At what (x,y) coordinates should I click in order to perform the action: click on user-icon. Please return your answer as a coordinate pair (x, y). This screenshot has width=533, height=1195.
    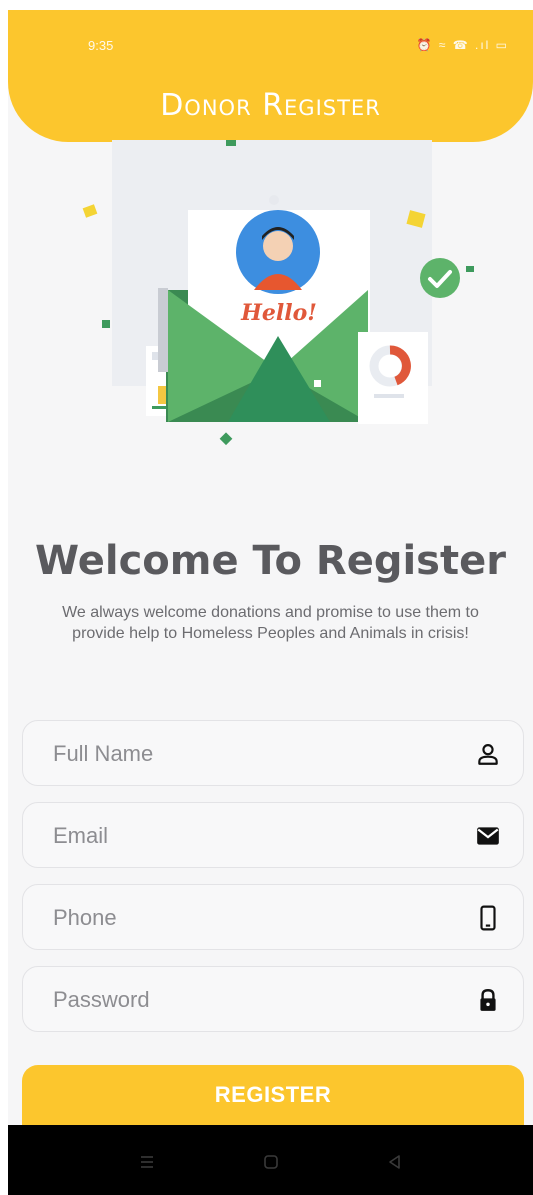
    Looking at the image, I should click on (488, 754).